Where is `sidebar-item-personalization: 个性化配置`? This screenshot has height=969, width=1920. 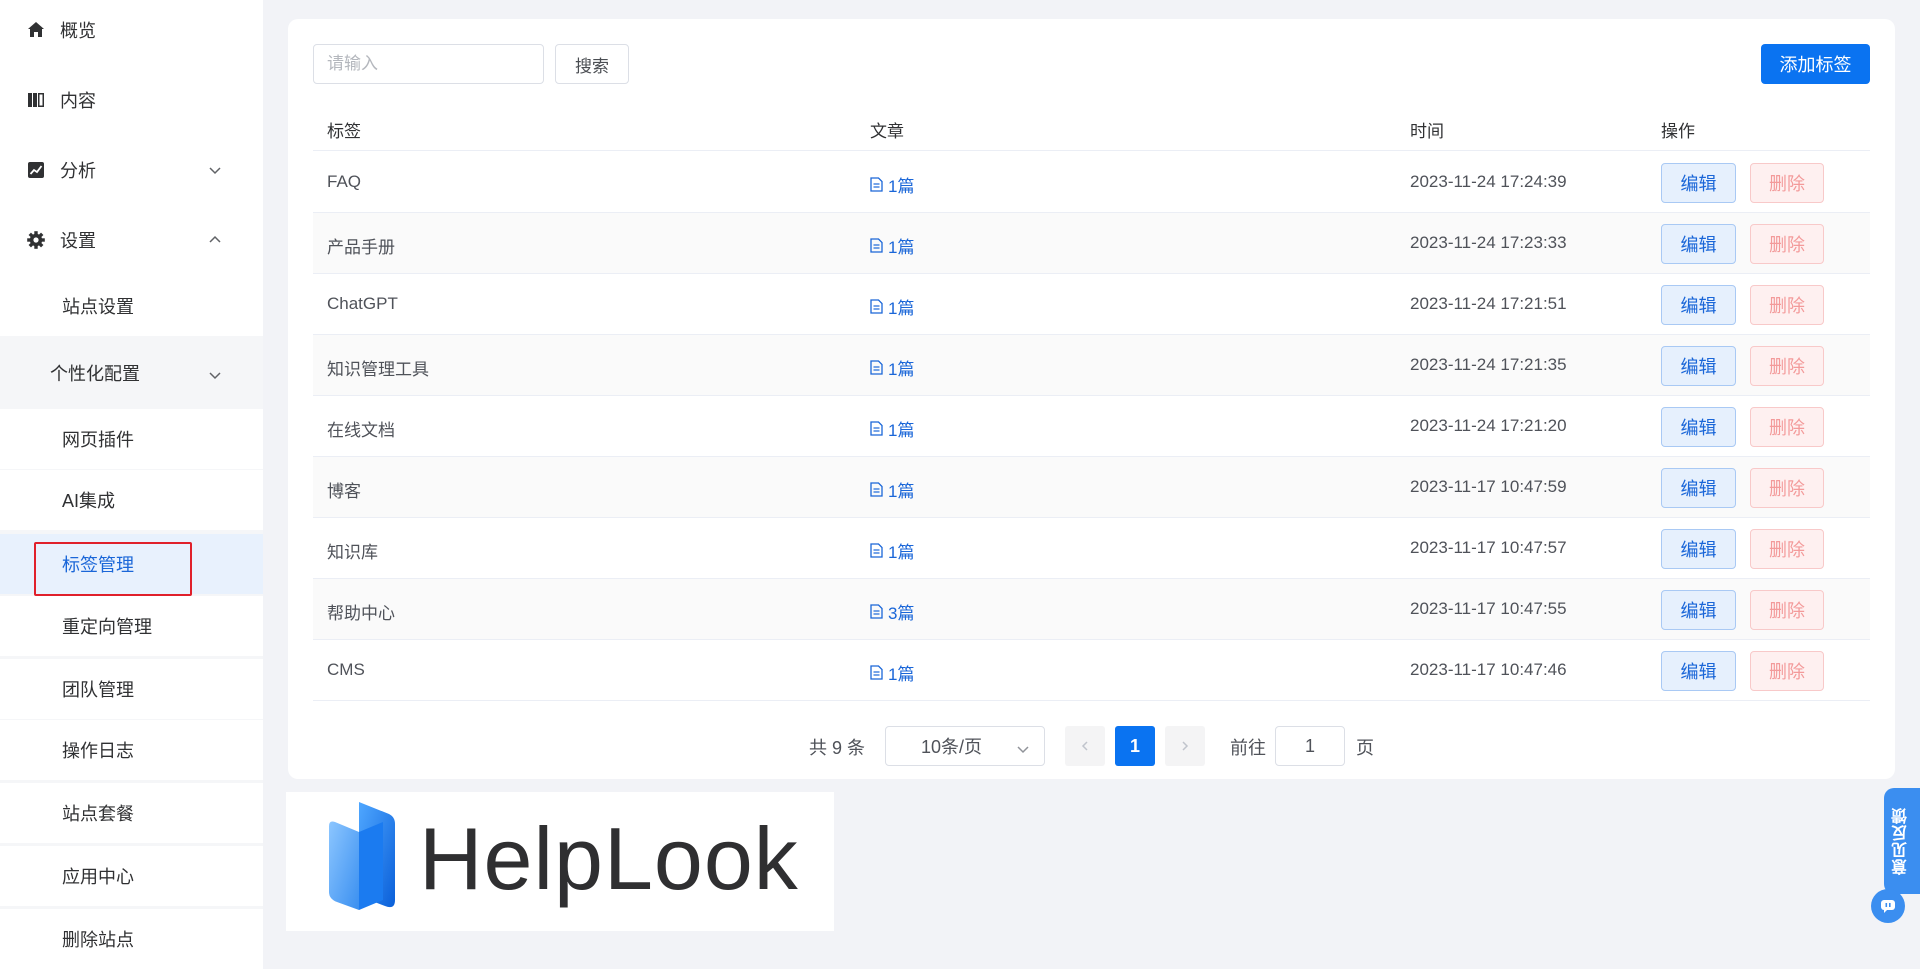 sidebar-item-personalization: 个性化配置 is located at coordinates (131, 373).